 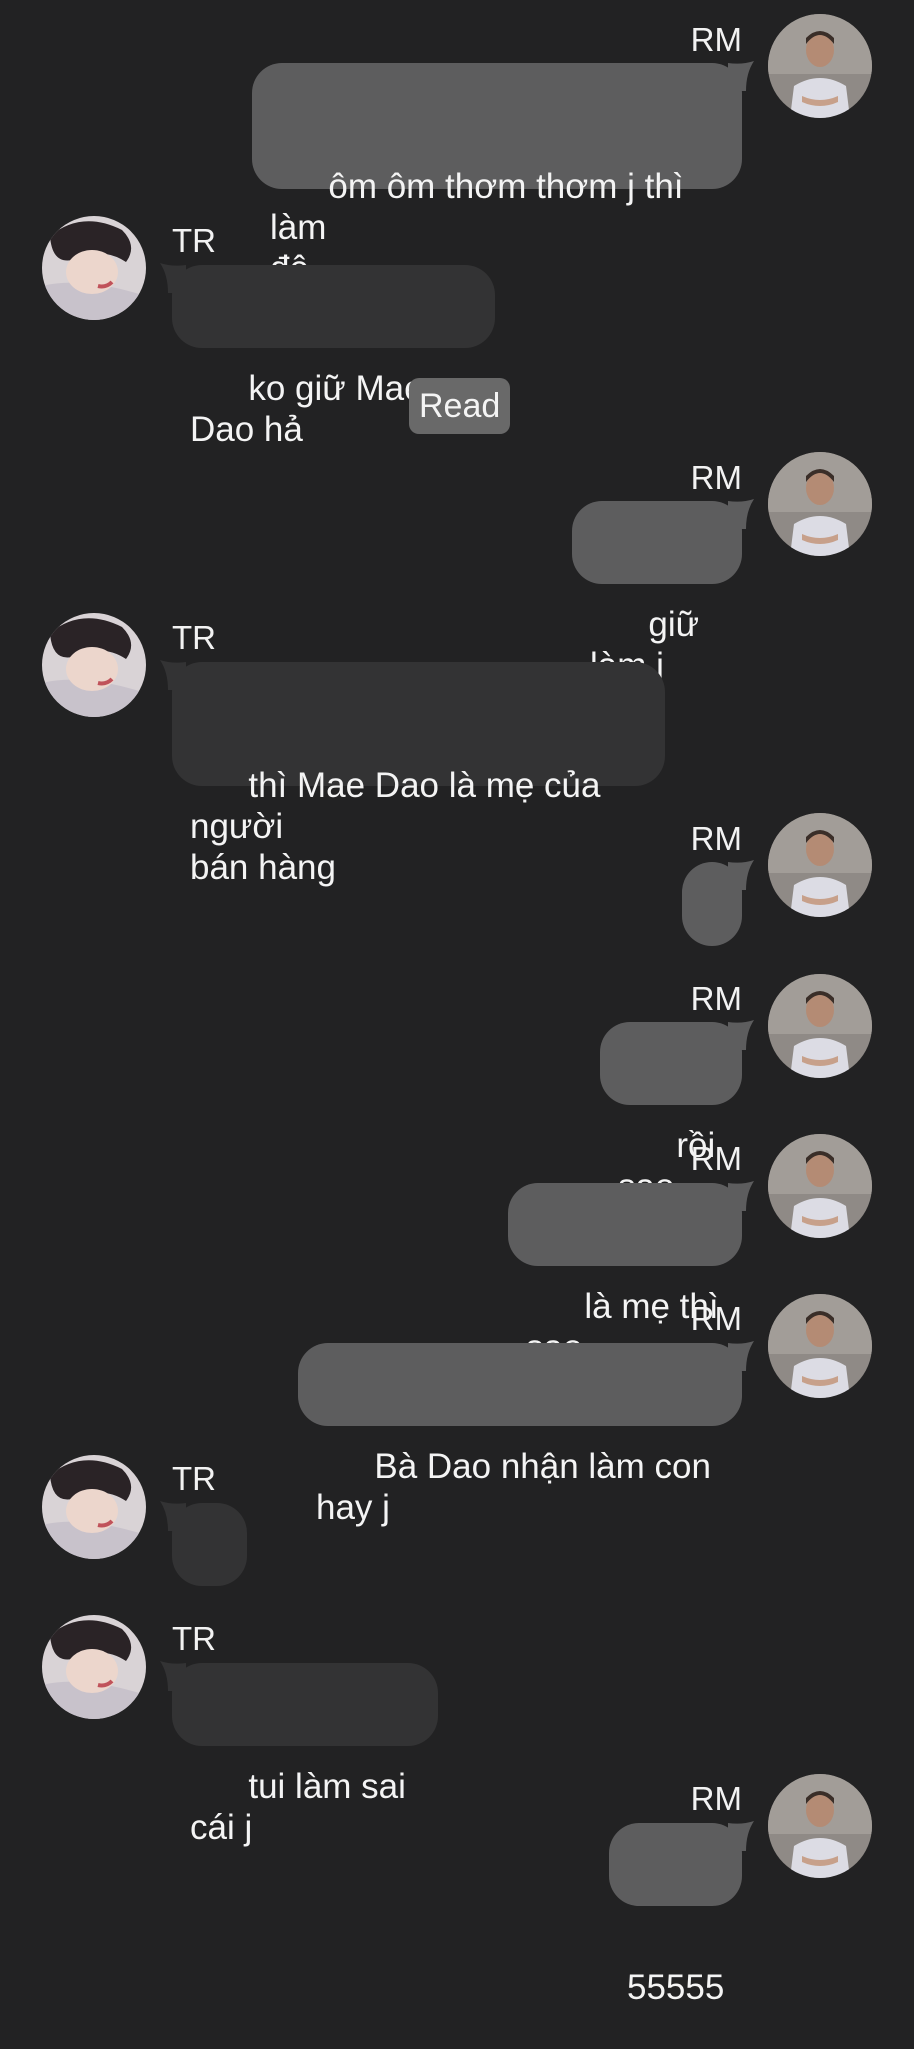 I want to click on message-bubble: rồi sao, so click(x=677, y=1113).